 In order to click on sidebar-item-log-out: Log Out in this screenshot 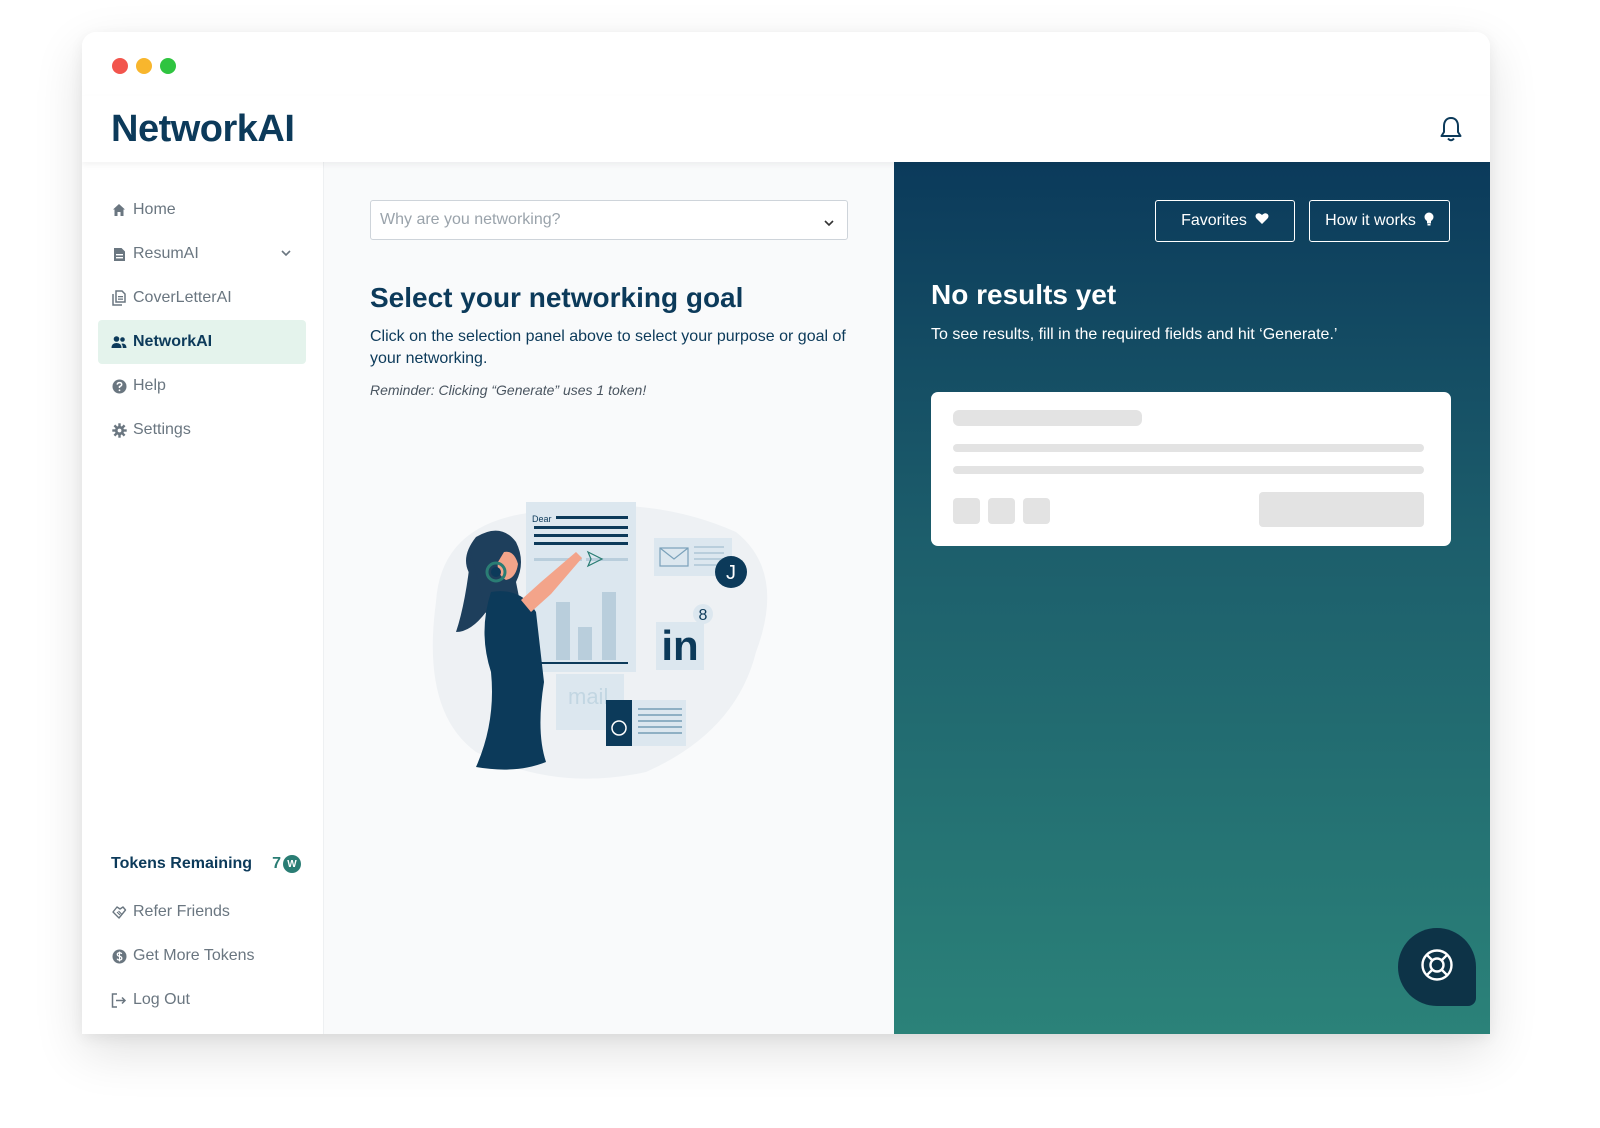, I will do `click(202, 1000)`.